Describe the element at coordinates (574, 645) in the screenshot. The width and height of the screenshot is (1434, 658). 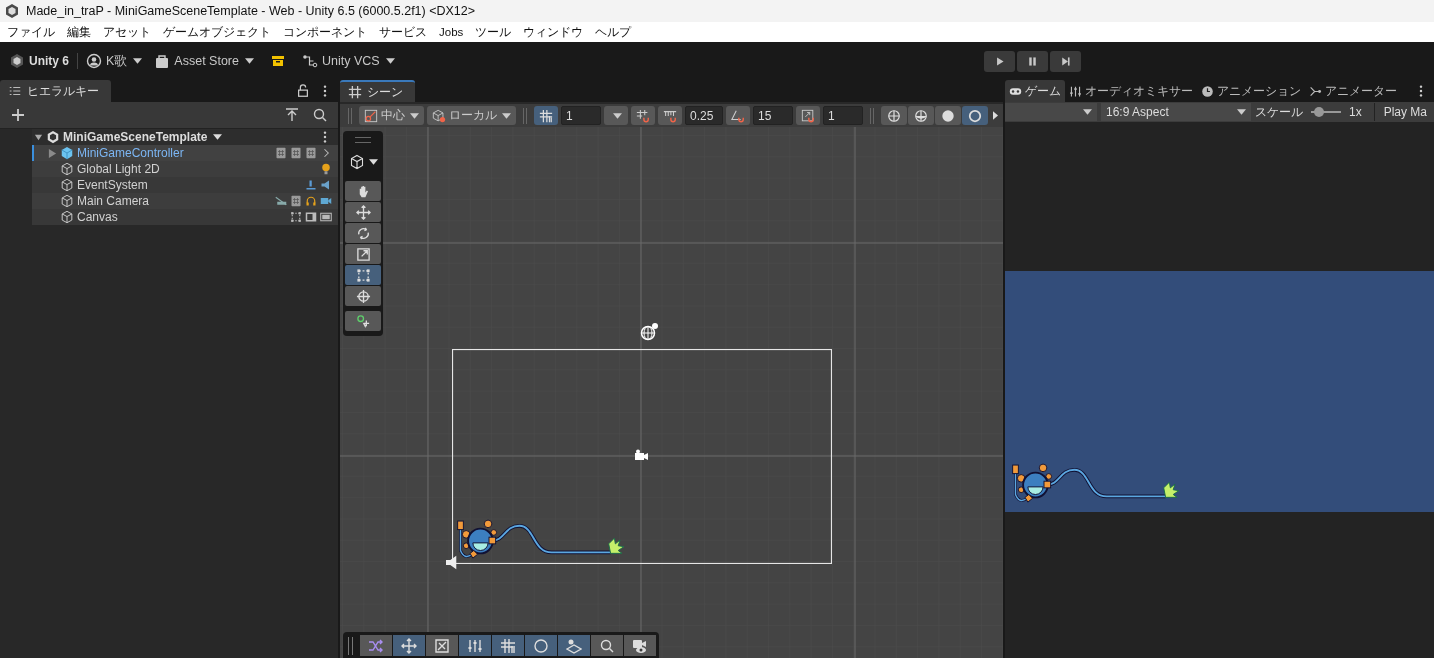
I see `layers-button` at that location.